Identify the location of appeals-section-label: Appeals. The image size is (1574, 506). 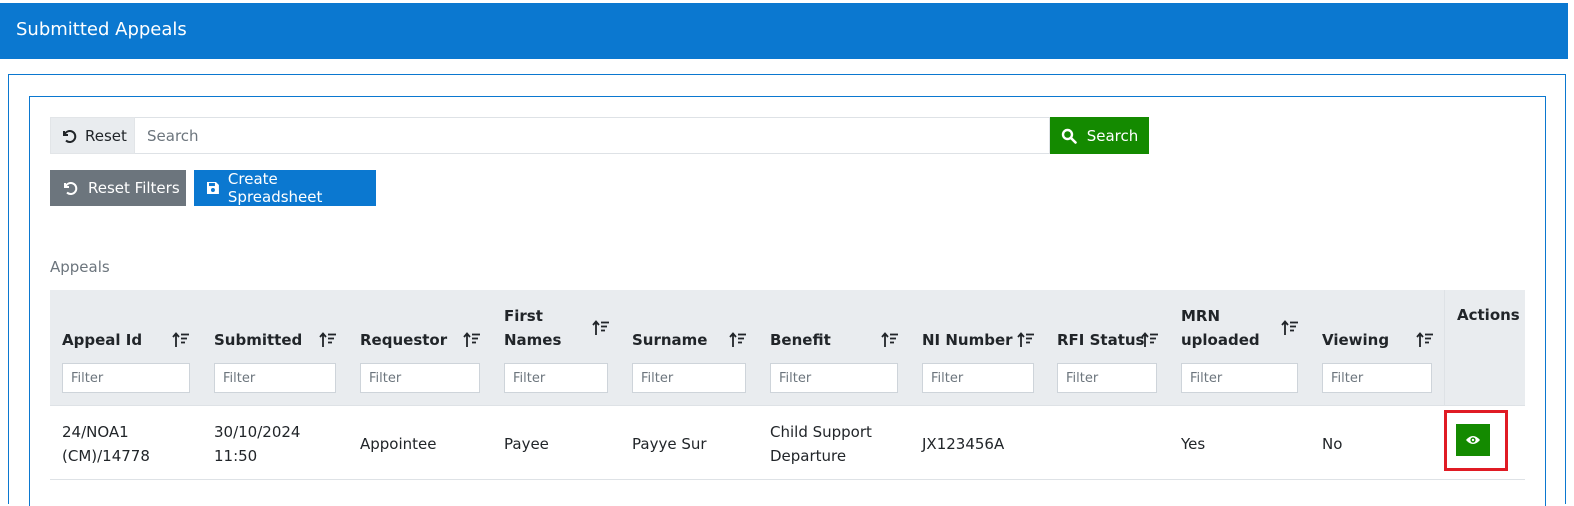
(80, 267).